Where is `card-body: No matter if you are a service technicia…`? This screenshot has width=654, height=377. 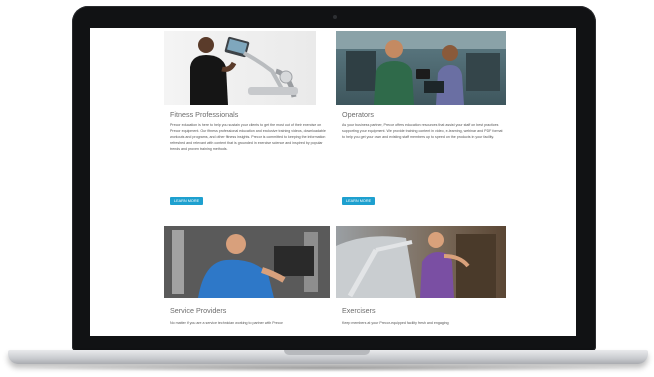 card-body: No matter if you are a service technicia… is located at coordinates (226, 323).